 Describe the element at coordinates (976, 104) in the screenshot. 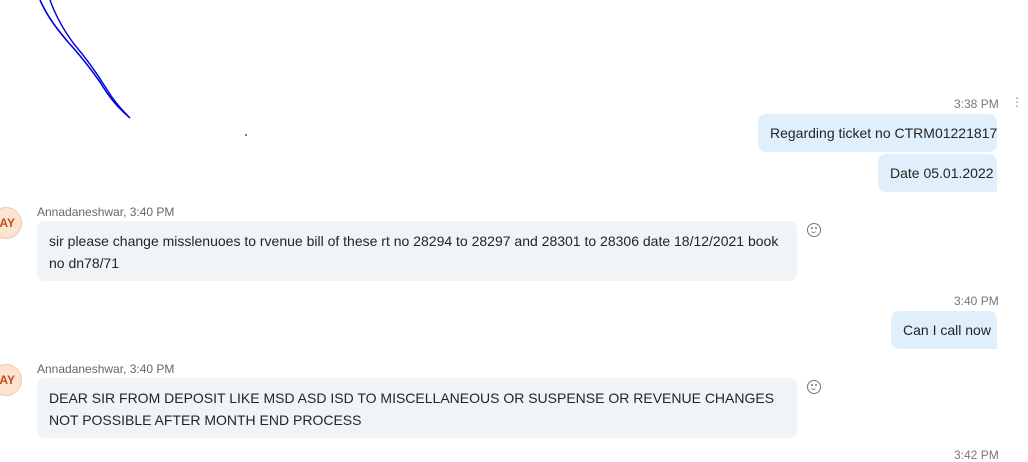

I see `message-timestamp: 3:38 PM` at that location.